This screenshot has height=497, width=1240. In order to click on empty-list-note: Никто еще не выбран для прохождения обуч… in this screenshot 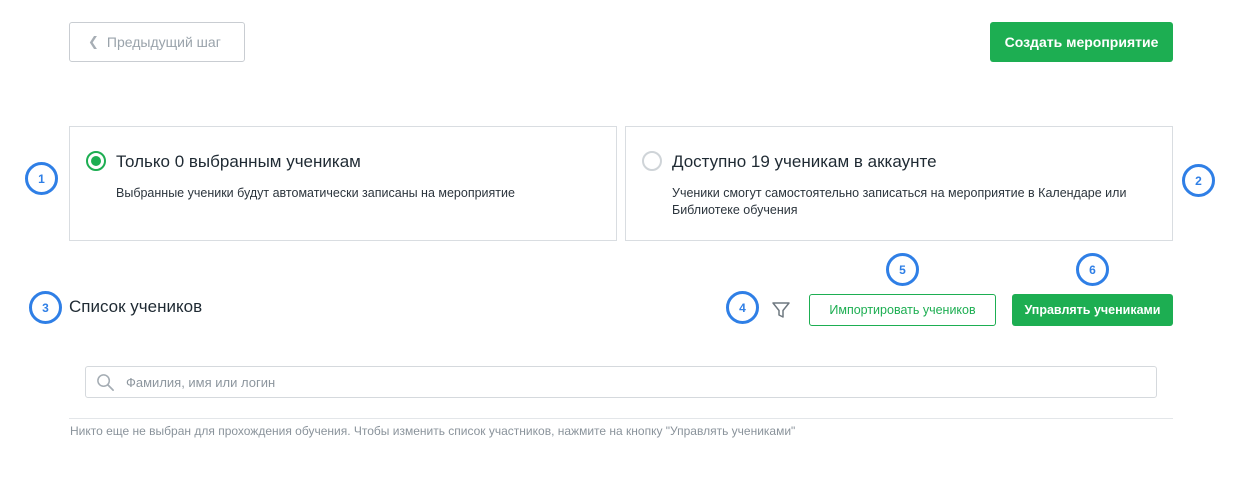, I will do `click(433, 431)`.